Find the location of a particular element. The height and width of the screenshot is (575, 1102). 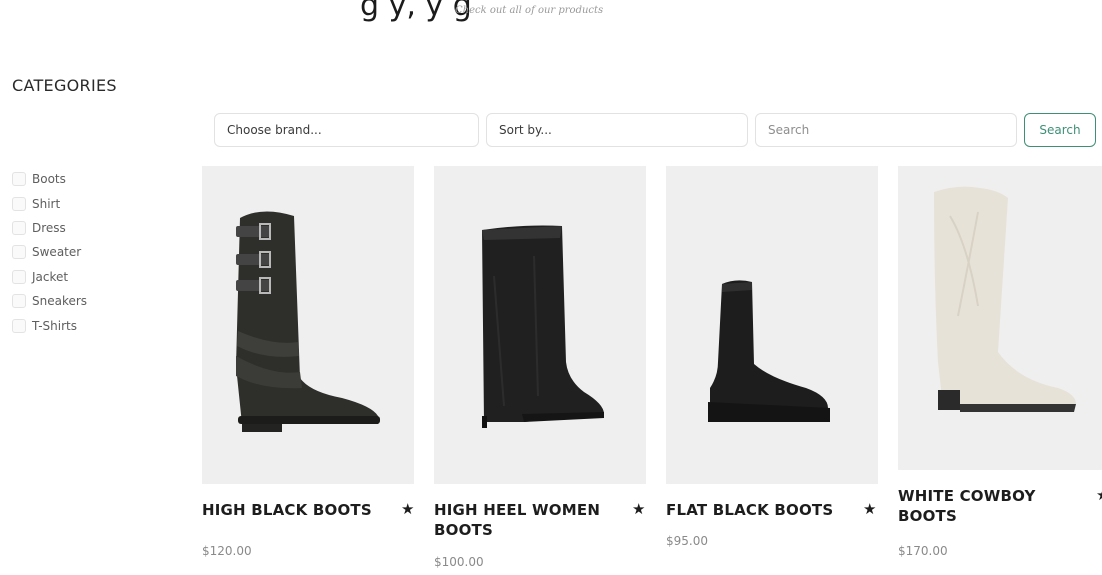

product-price: $95.00 is located at coordinates (687, 541).